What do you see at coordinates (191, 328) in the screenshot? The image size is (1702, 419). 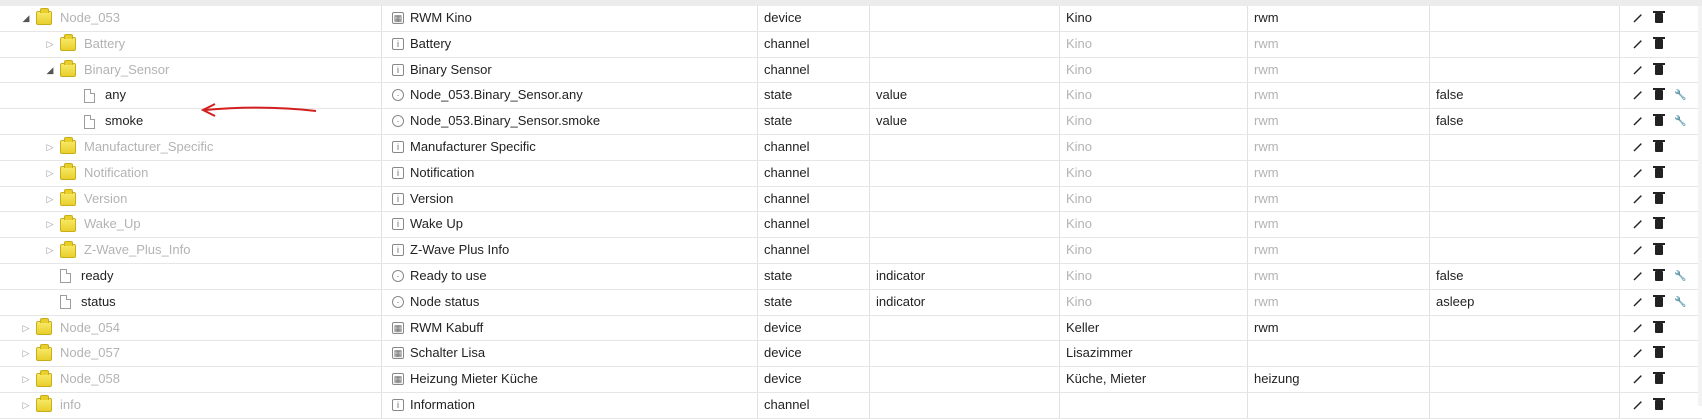 I see `tree-cell: ▷ Node_054` at bounding box center [191, 328].